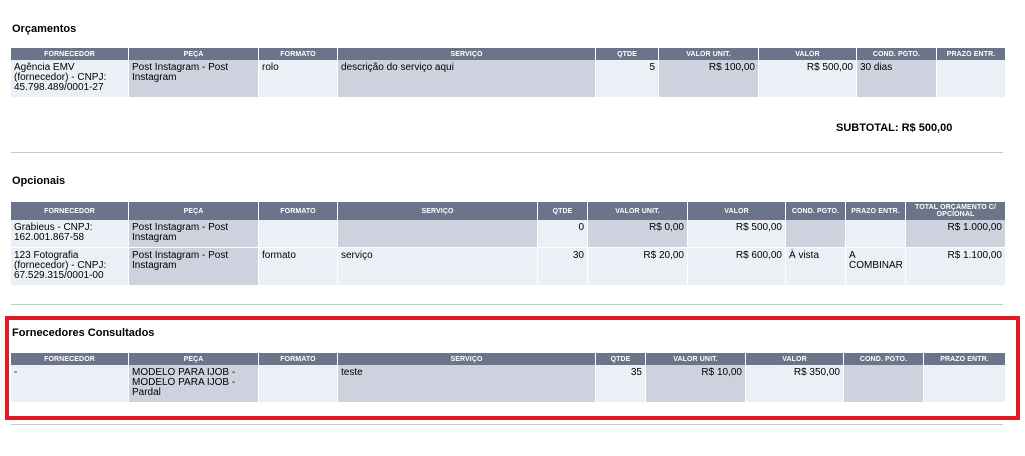  What do you see at coordinates (44, 29) in the screenshot?
I see `orcamentos-title: Orçamentos` at bounding box center [44, 29].